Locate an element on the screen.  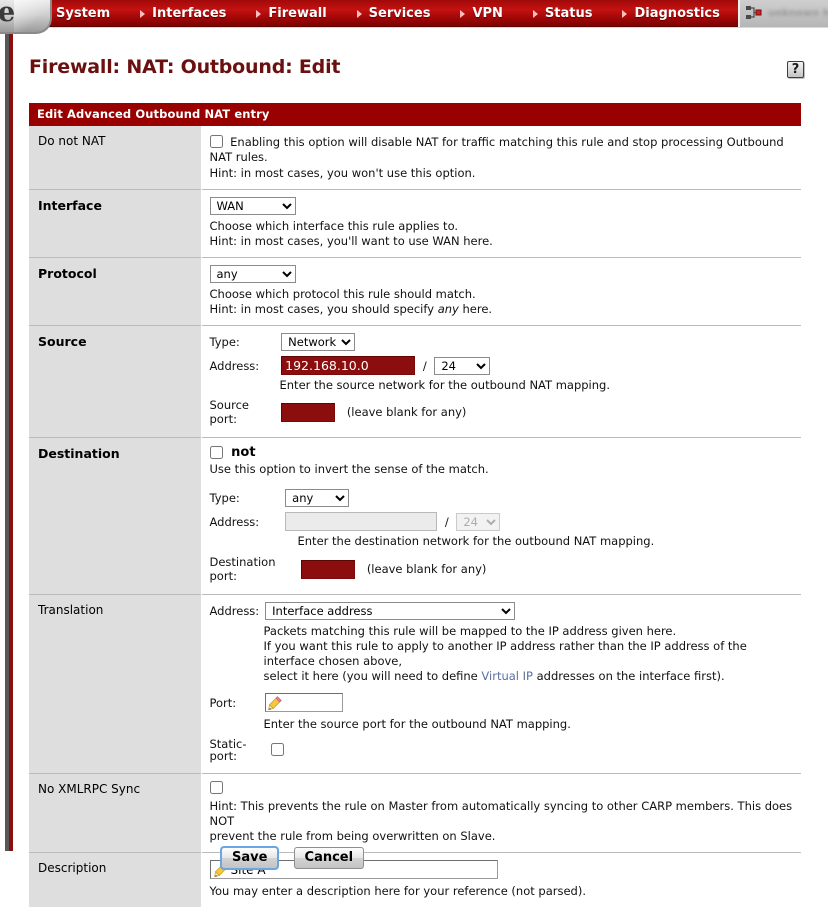
nav-item-system: System is located at coordinates (77, 13).